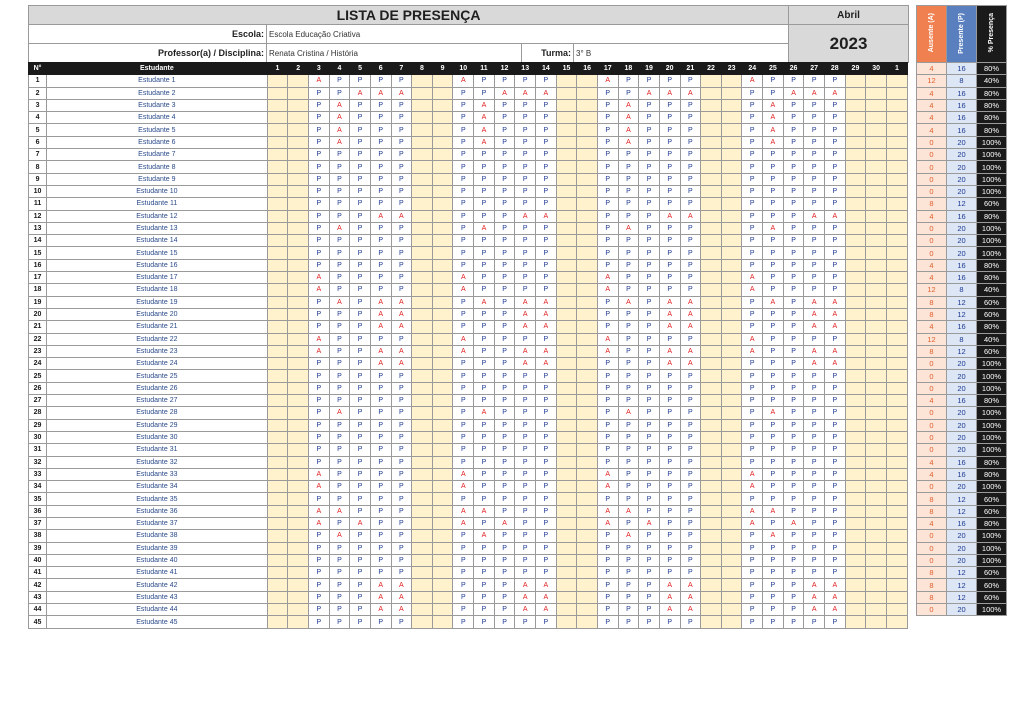 The width and height of the screenshot is (1024, 707). Describe the element at coordinates (157, 401) in the screenshot. I see `student-name: Estudante 27` at that location.